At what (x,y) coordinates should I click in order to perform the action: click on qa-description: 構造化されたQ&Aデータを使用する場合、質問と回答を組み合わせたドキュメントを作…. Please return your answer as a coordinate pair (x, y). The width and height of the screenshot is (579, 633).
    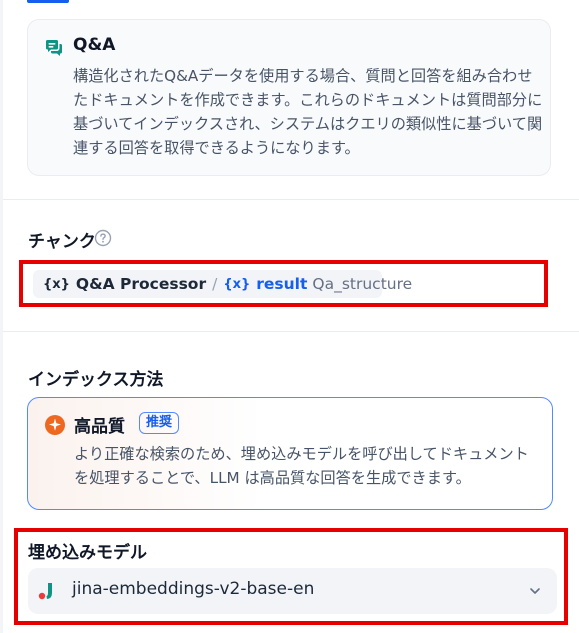
    Looking at the image, I should click on (308, 112).